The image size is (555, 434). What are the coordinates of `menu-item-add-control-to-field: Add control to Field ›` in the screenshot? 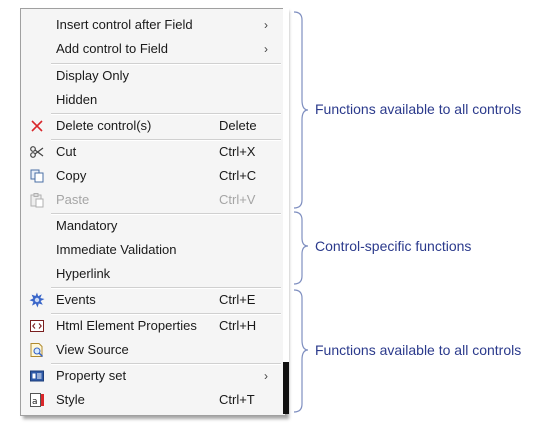 It's located at (153, 49).